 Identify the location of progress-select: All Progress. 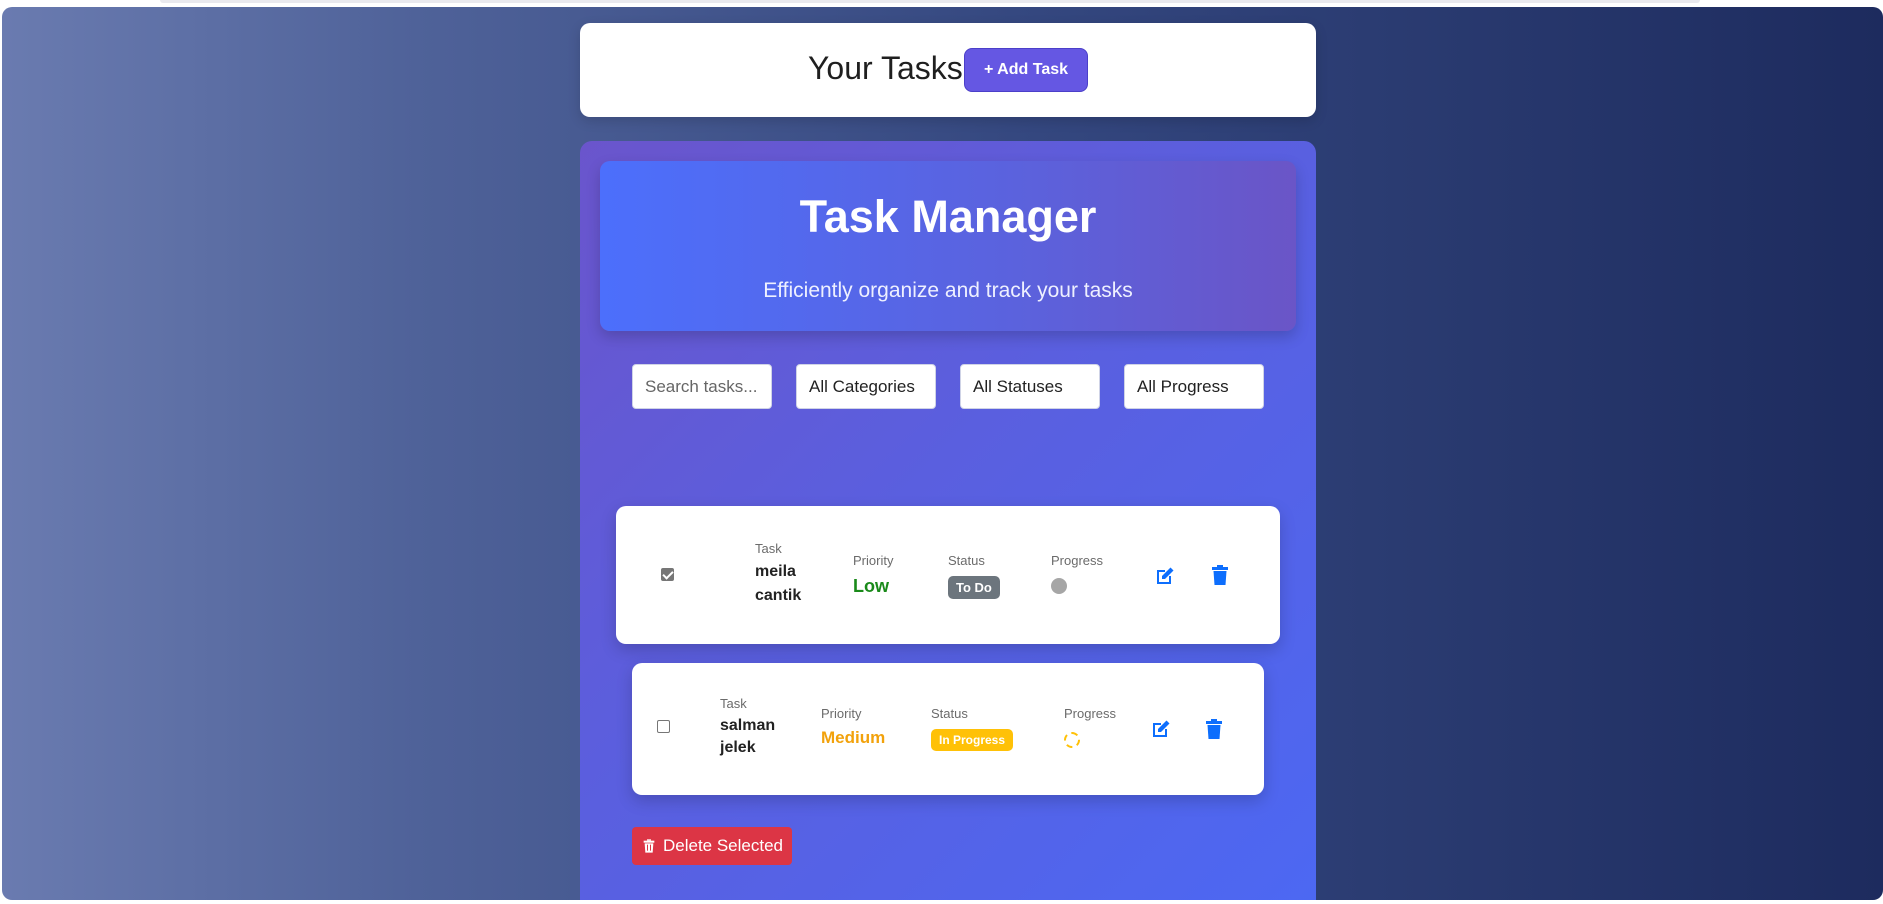
(1194, 386).